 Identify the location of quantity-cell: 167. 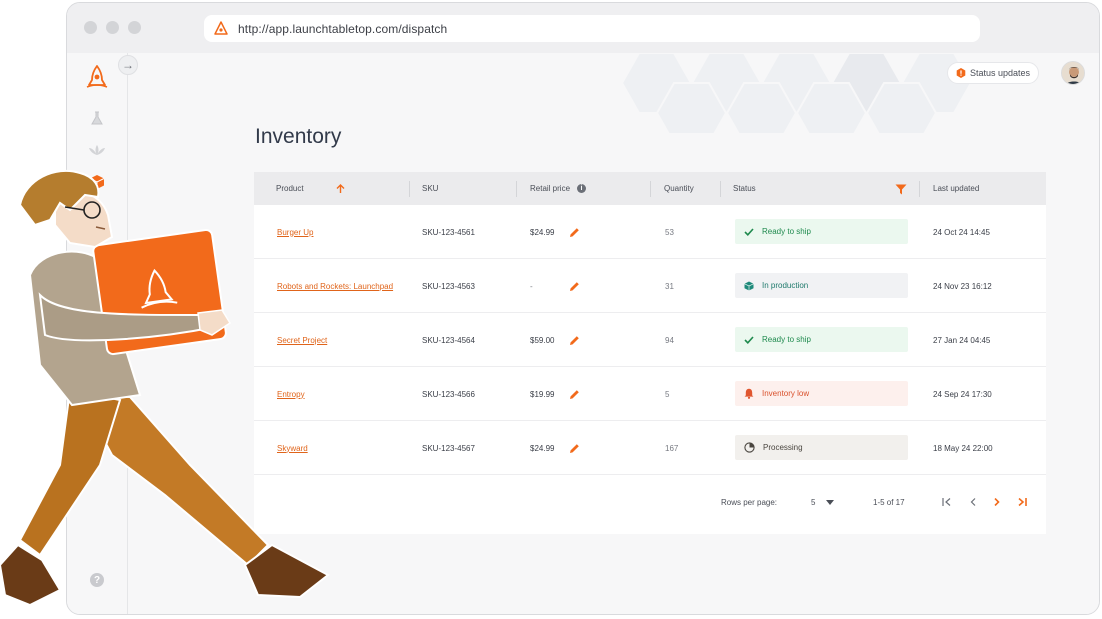
(672, 448).